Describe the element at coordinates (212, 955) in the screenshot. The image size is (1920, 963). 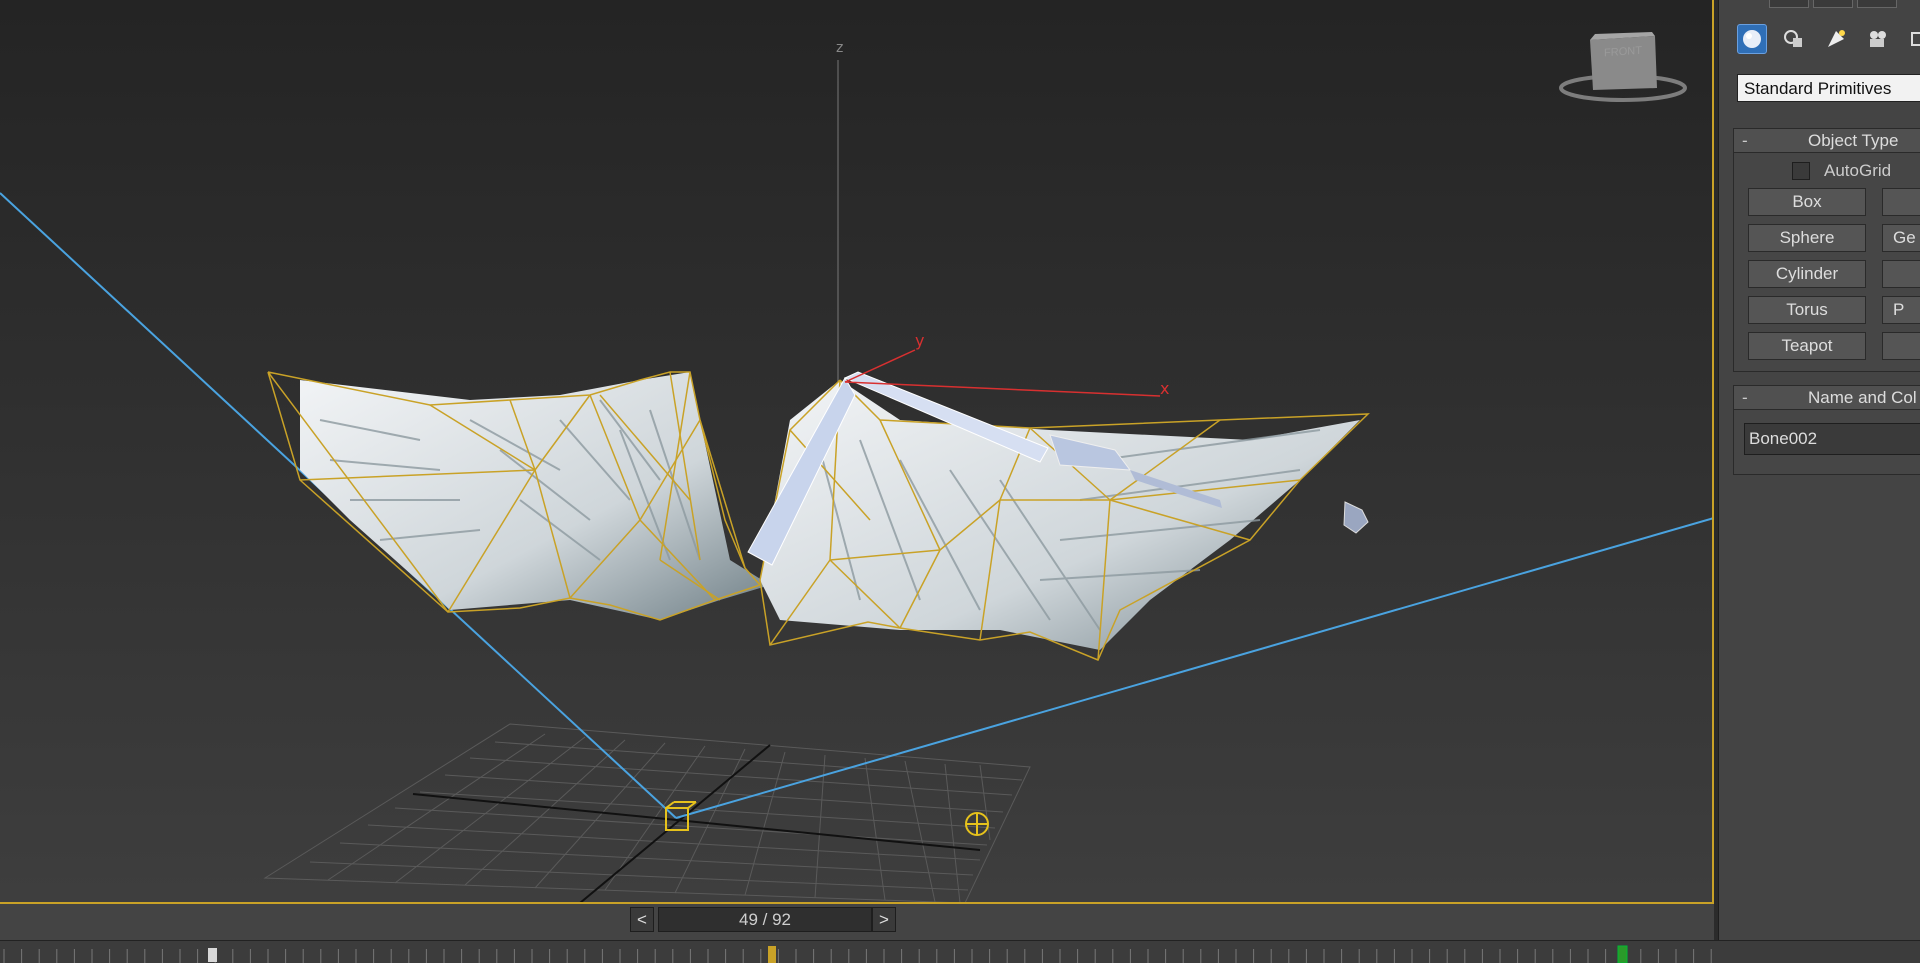
I see `keyframe-marker-white` at that location.